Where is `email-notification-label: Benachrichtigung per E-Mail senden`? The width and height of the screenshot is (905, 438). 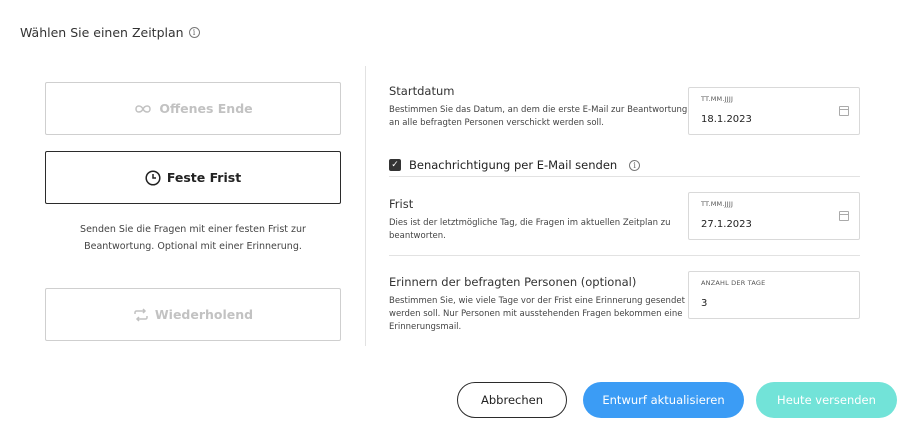
email-notification-label: Benachrichtigung per E-Mail senden is located at coordinates (513, 165).